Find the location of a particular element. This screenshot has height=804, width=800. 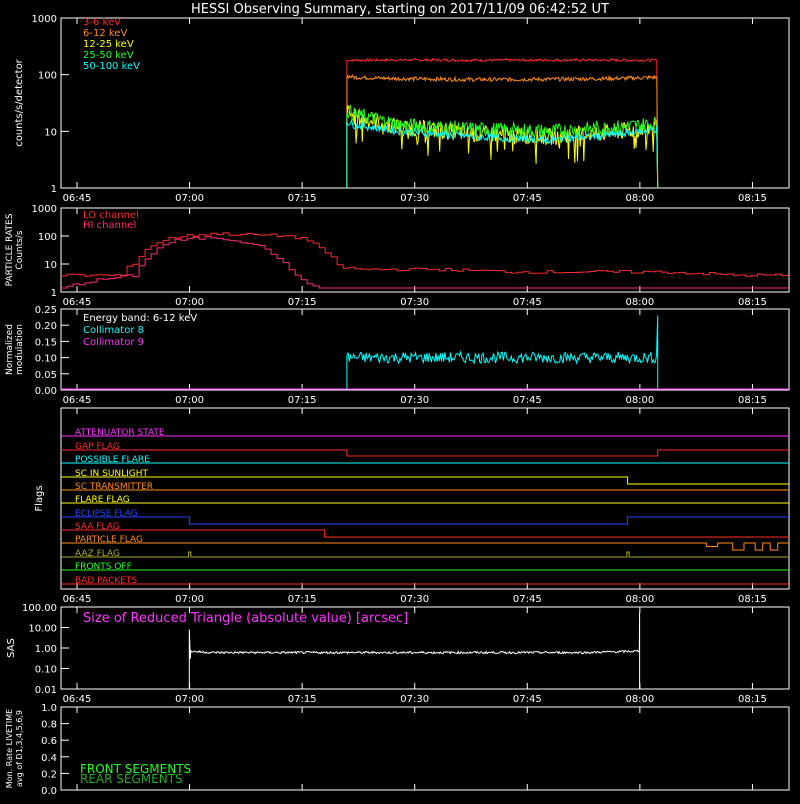

y-tick-label: 0.4 is located at coordinates (49, 758).